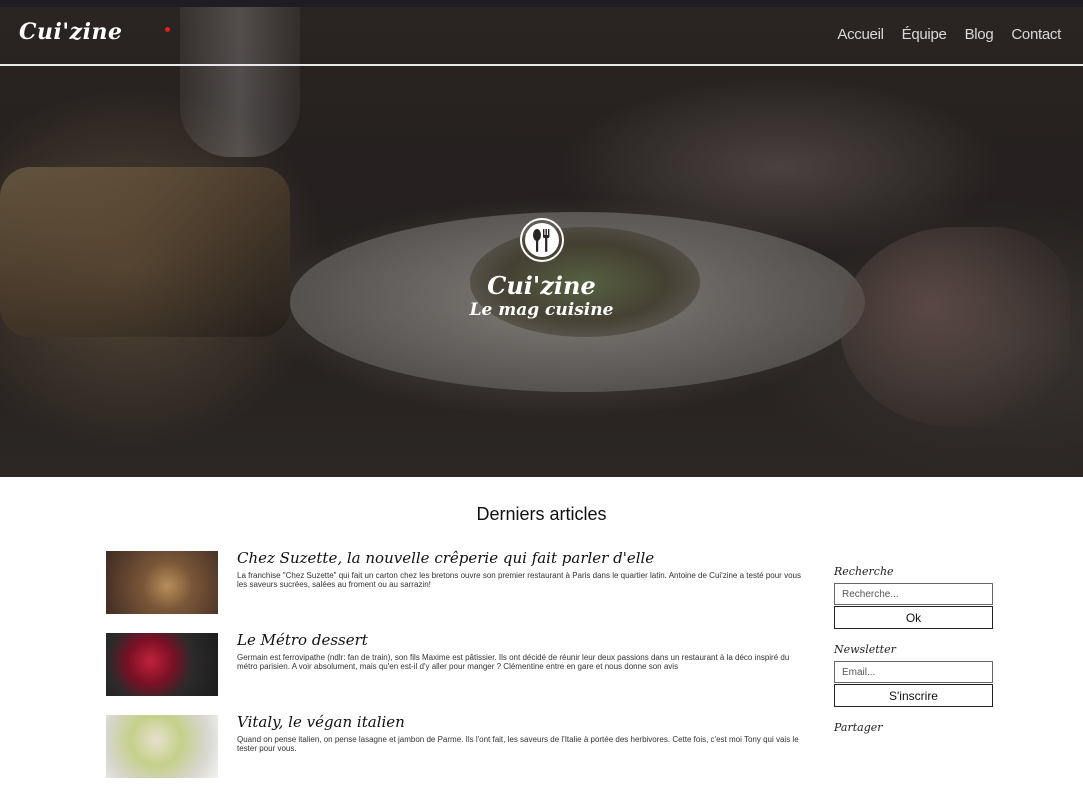 The width and height of the screenshot is (1083, 797). Describe the element at coordinates (864, 571) in the screenshot. I see `search-label: Recherche` at that location.